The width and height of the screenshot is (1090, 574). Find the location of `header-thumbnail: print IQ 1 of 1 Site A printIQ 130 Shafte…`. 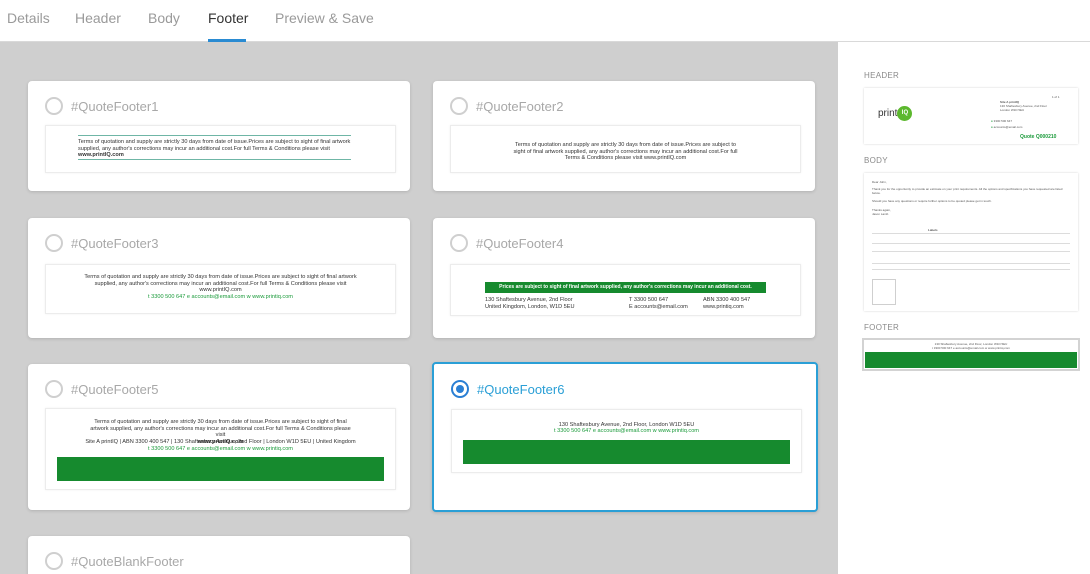

header-thumbnail: print IQ 1 of 1 Site A printIQ 130 Shafte… is located at coordinates (971, 116).